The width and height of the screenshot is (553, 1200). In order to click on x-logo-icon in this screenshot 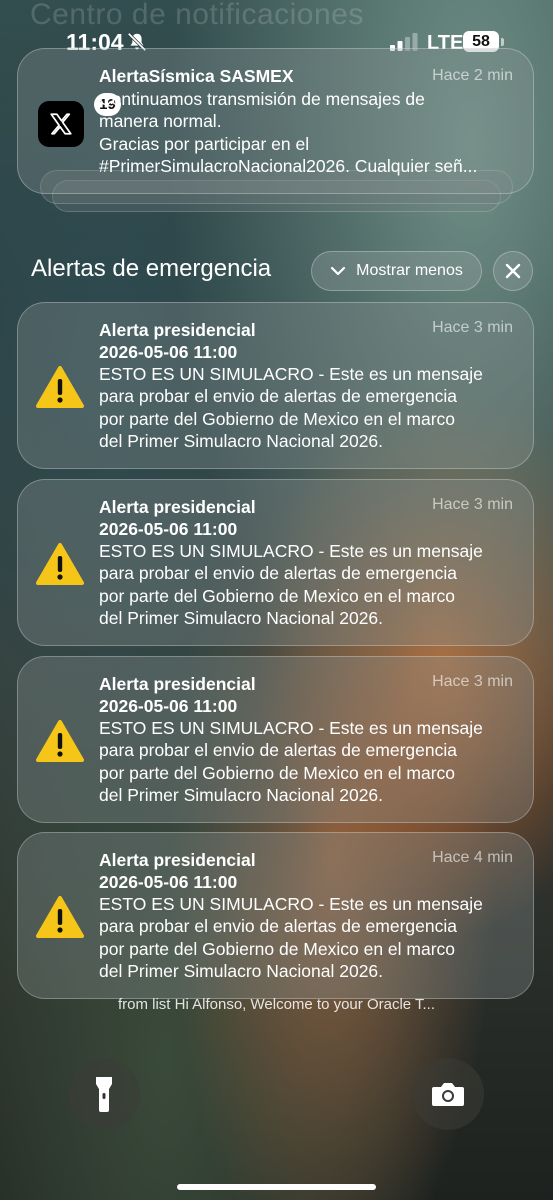, I will do `click(61, 124)`.